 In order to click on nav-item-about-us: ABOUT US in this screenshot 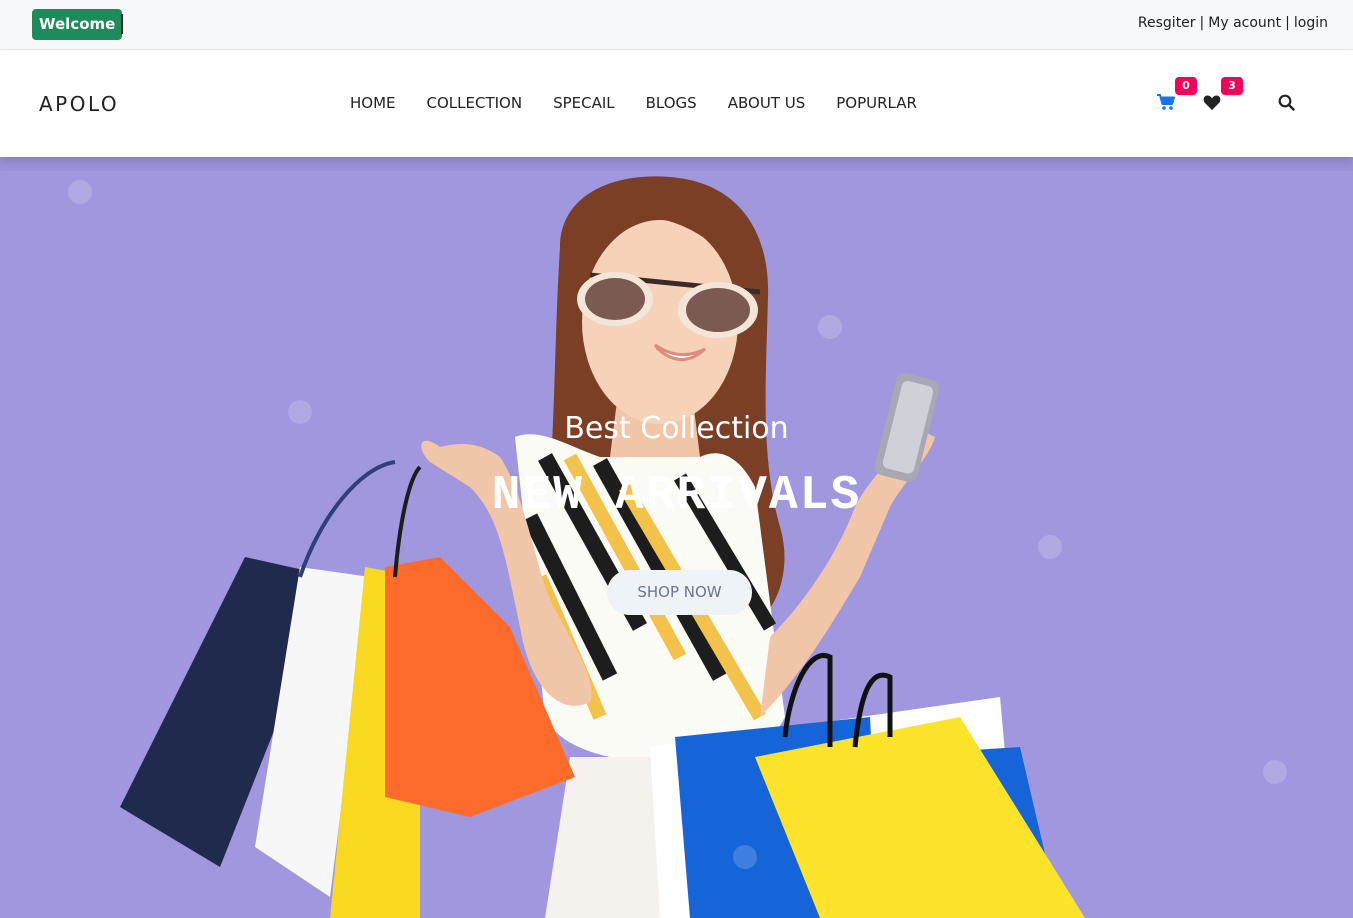, I will do `click(767, 103)`.